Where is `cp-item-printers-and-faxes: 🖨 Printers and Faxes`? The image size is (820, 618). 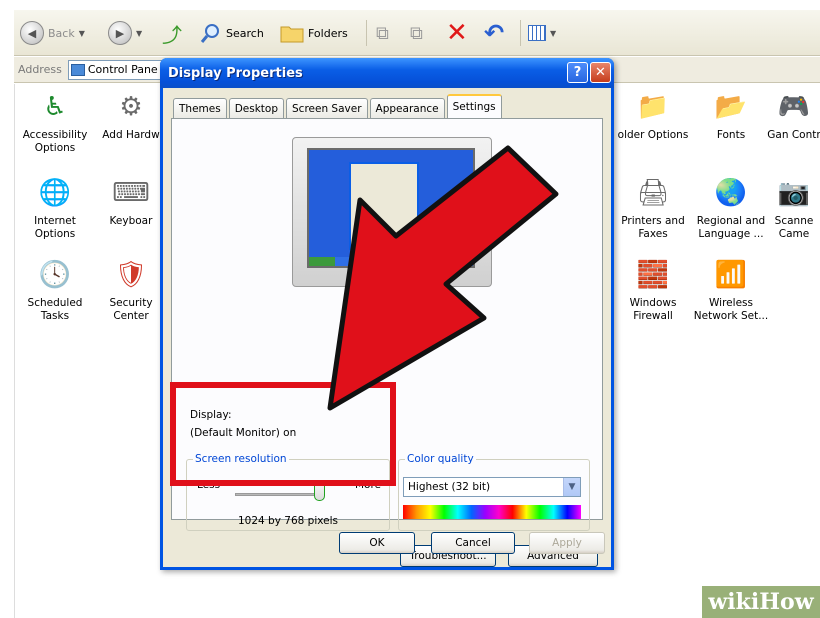 cp-item-printers-and-faxes: 🖨 Printers and Faxes is located at coordinates (653, 208).